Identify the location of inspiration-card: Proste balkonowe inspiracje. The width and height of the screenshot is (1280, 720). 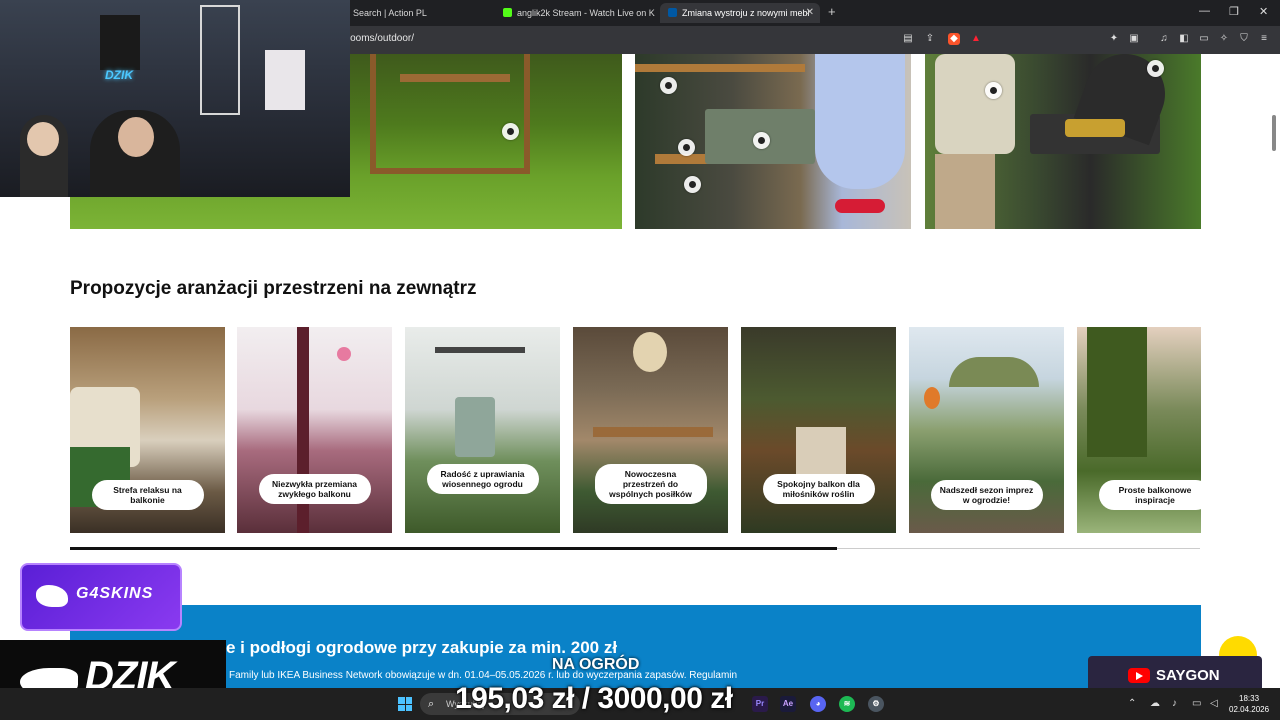
(1139, 430).